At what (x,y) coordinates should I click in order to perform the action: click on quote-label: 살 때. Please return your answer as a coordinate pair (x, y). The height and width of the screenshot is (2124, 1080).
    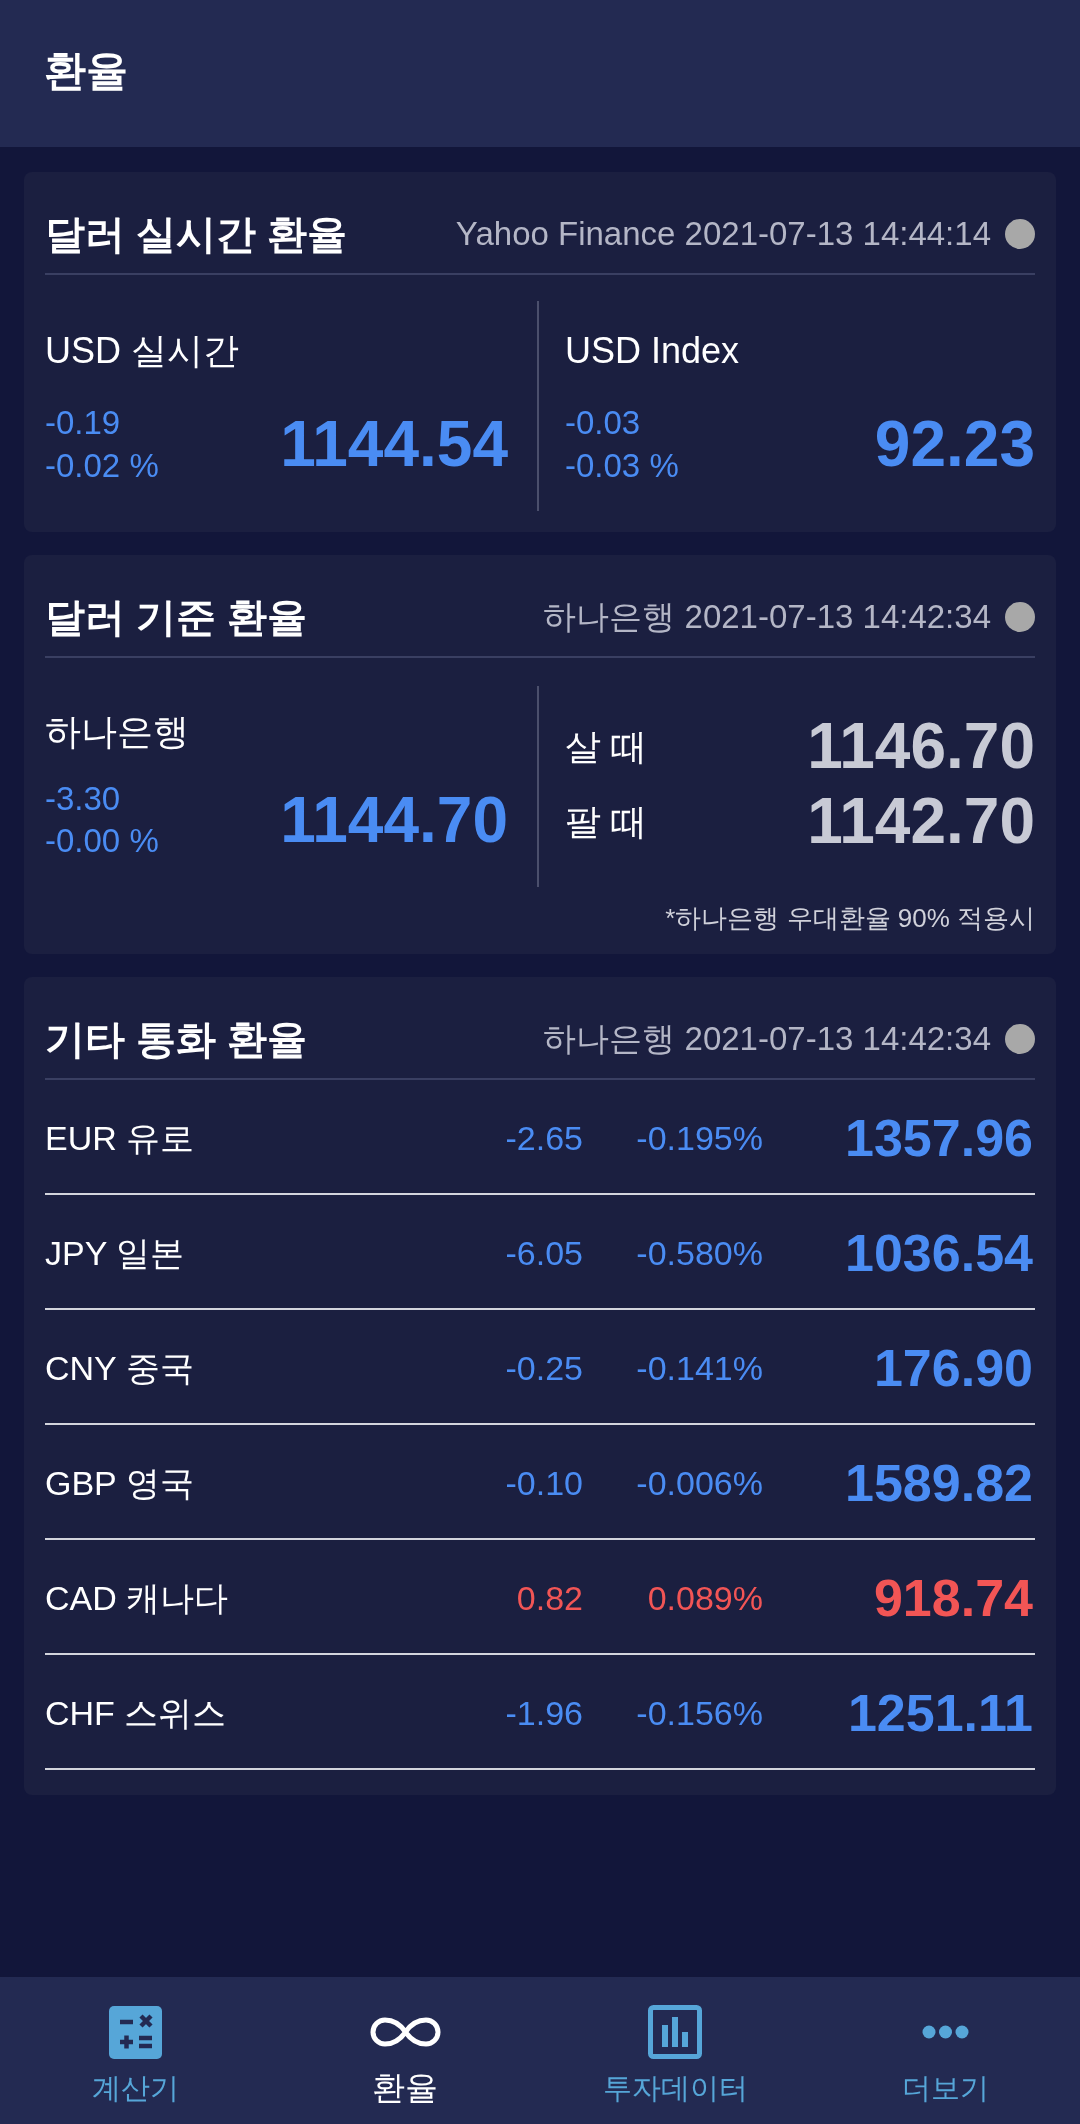
    Looking at the image, I should click on (606, 746).